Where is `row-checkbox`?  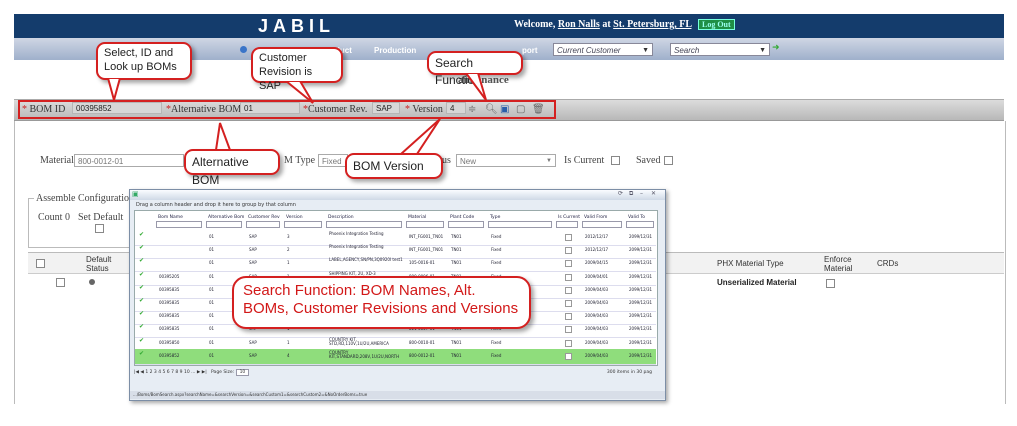
row-checkbox is located at coordinates (60, 282).